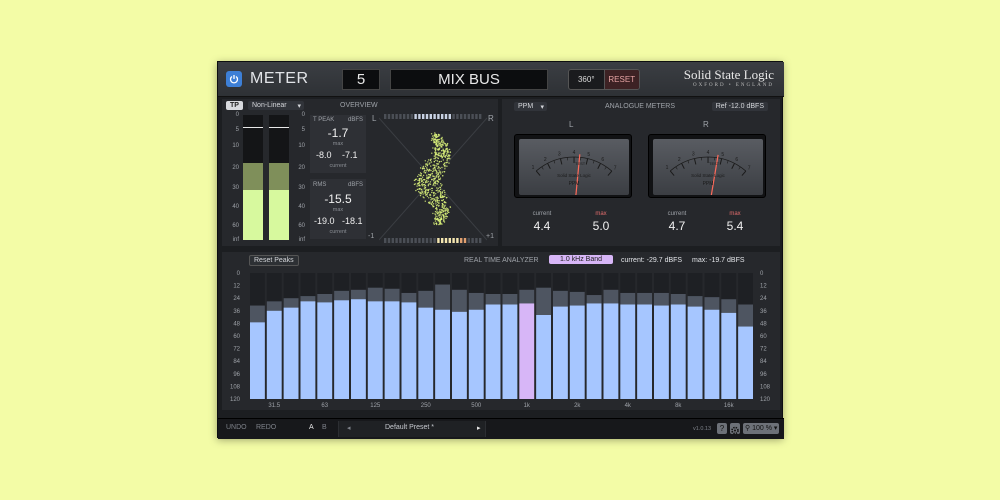 The height and width of the screenshot is (500, 1000). What do you see at coordinates (253, 176) in the screenshot?
I see `meter-fill-peak` at bounding box center [253, 176].